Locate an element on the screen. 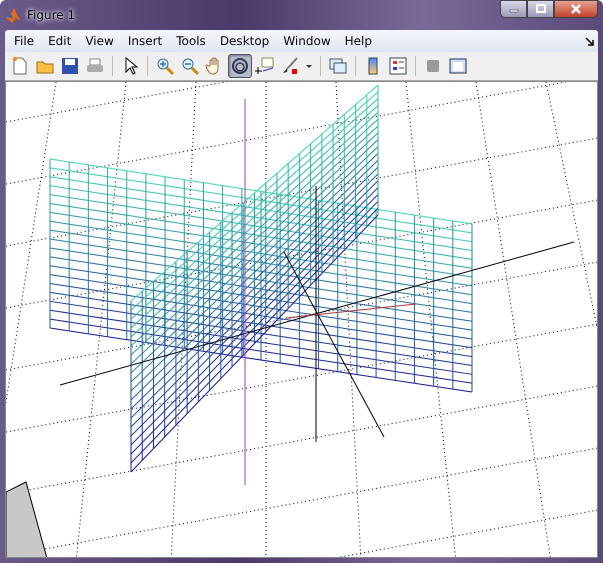 The image size is (603, 563). close-button is located at coordinates (576, 9).